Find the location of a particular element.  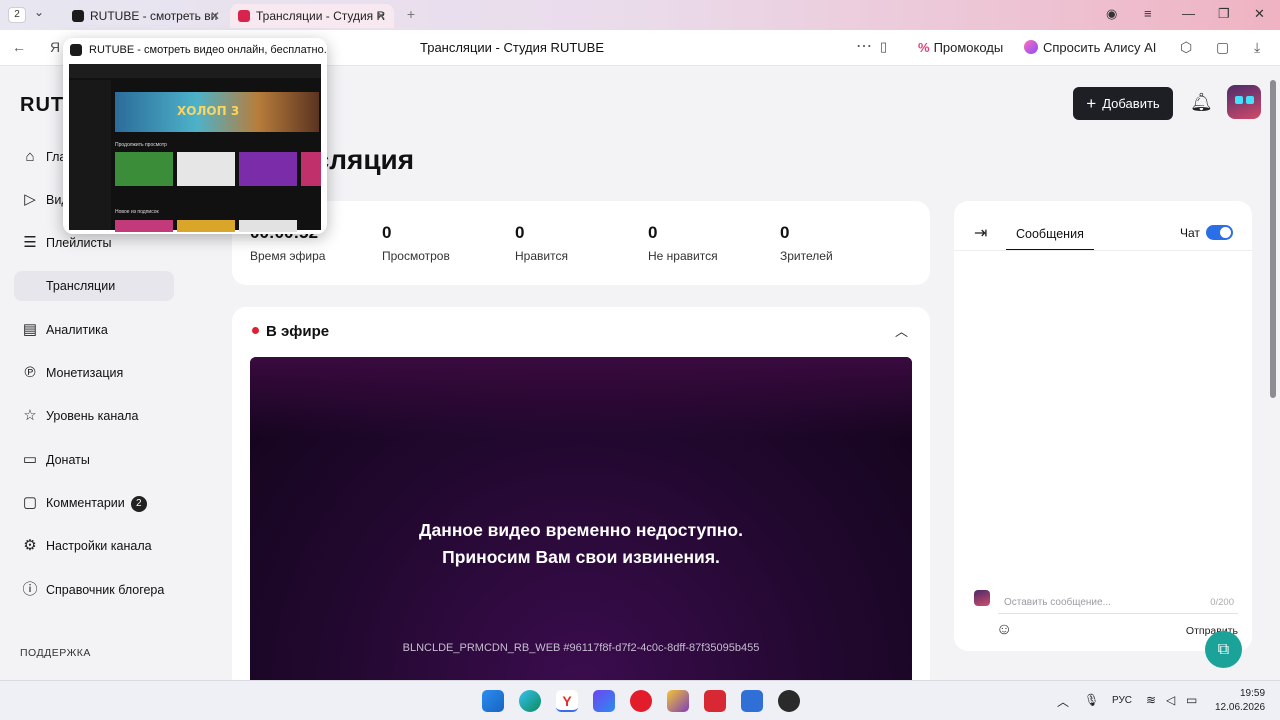

studio-favicon-icon is located at coordinates (244, 16).